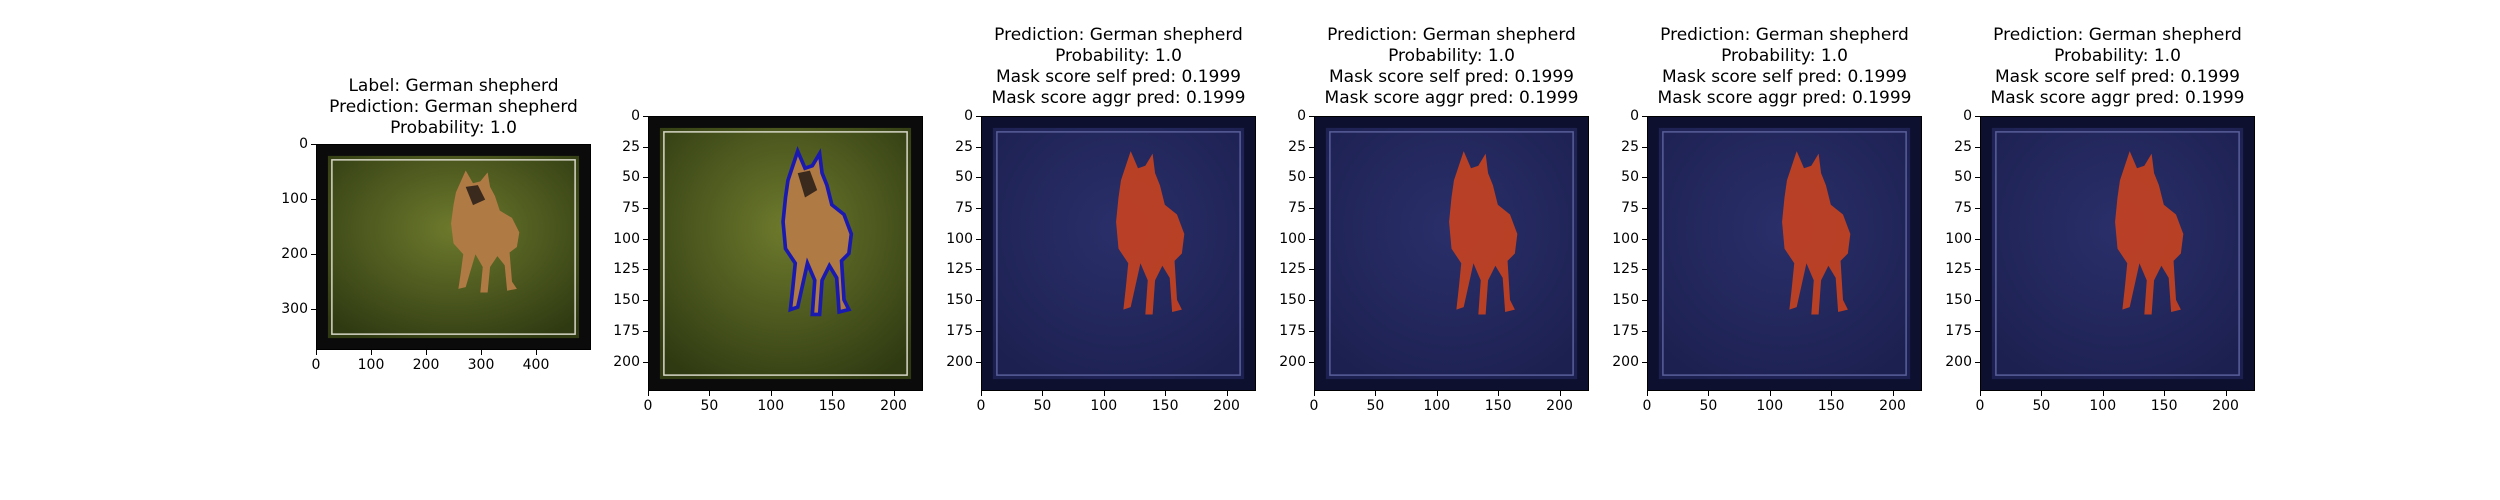  I want to click on y-tick-label: 25, so click(1963, 146).